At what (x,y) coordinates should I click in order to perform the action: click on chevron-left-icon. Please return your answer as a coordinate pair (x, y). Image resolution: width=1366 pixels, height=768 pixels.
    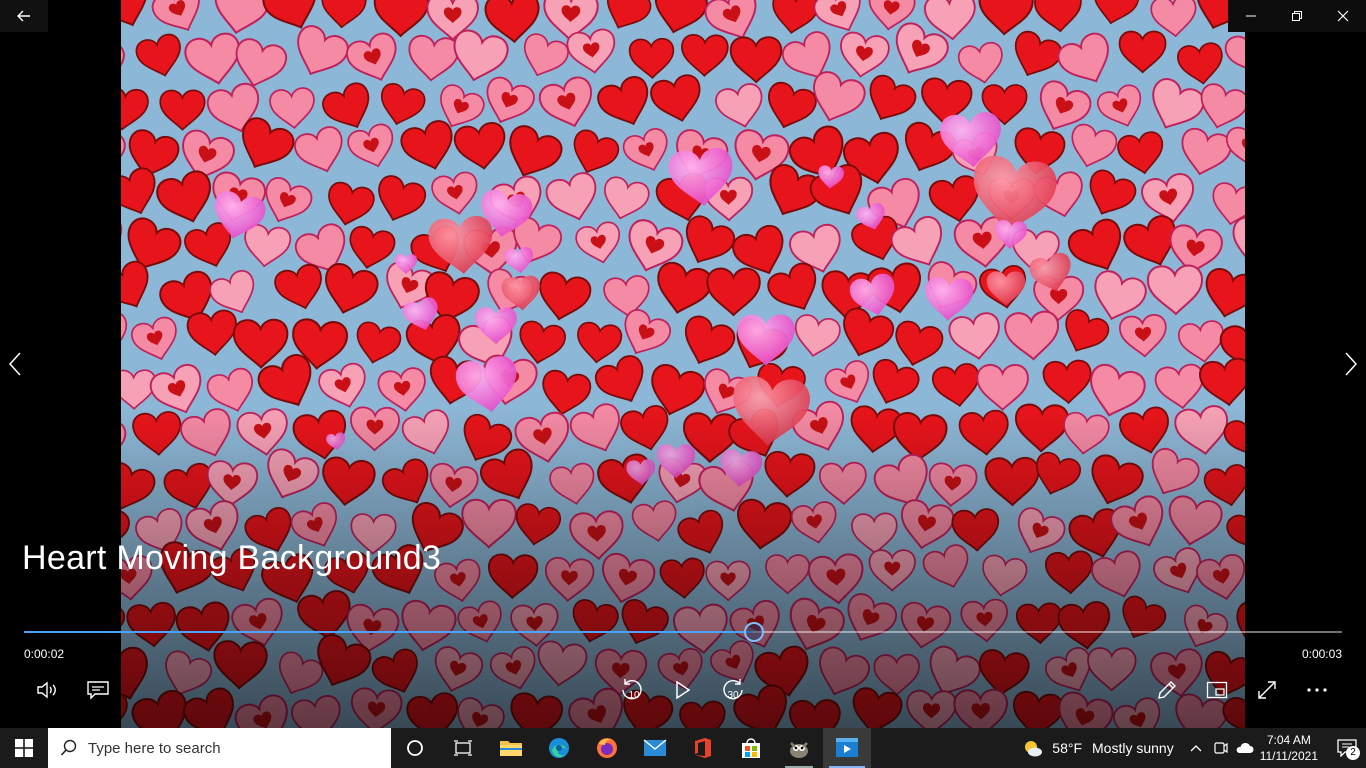
    Looking at the image, I should click on (14, 364).